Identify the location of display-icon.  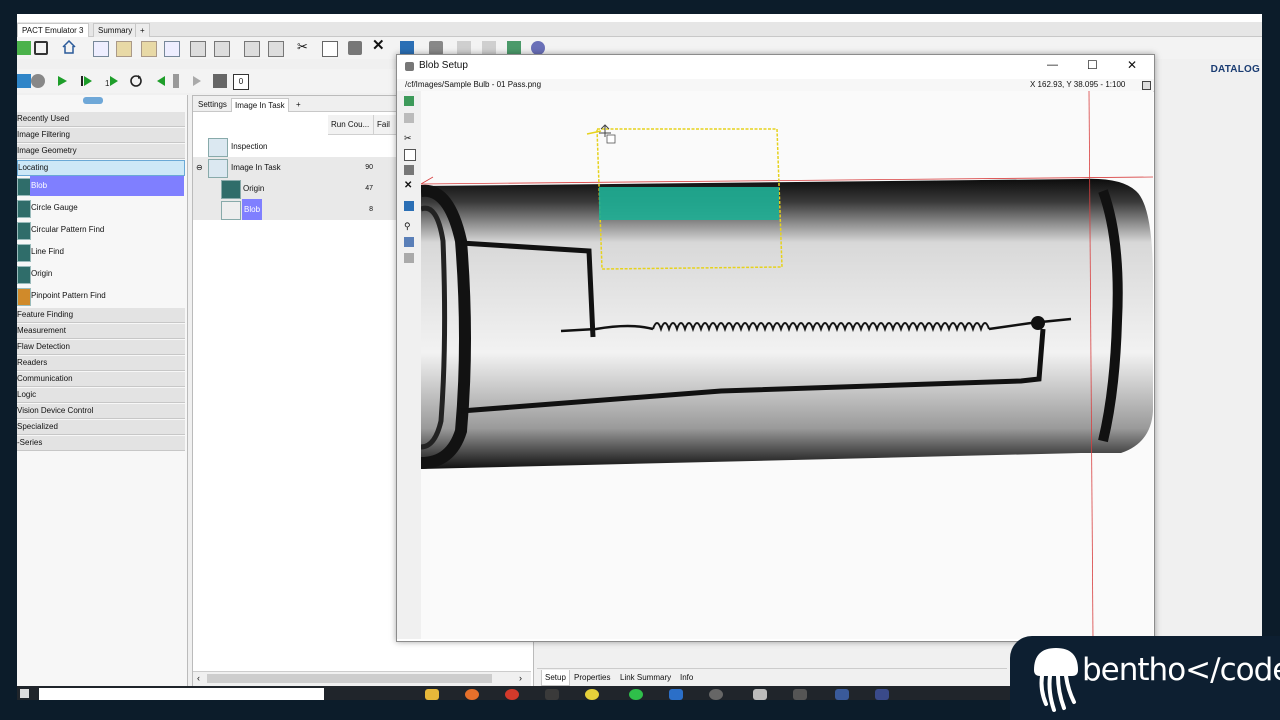
(409, 206).